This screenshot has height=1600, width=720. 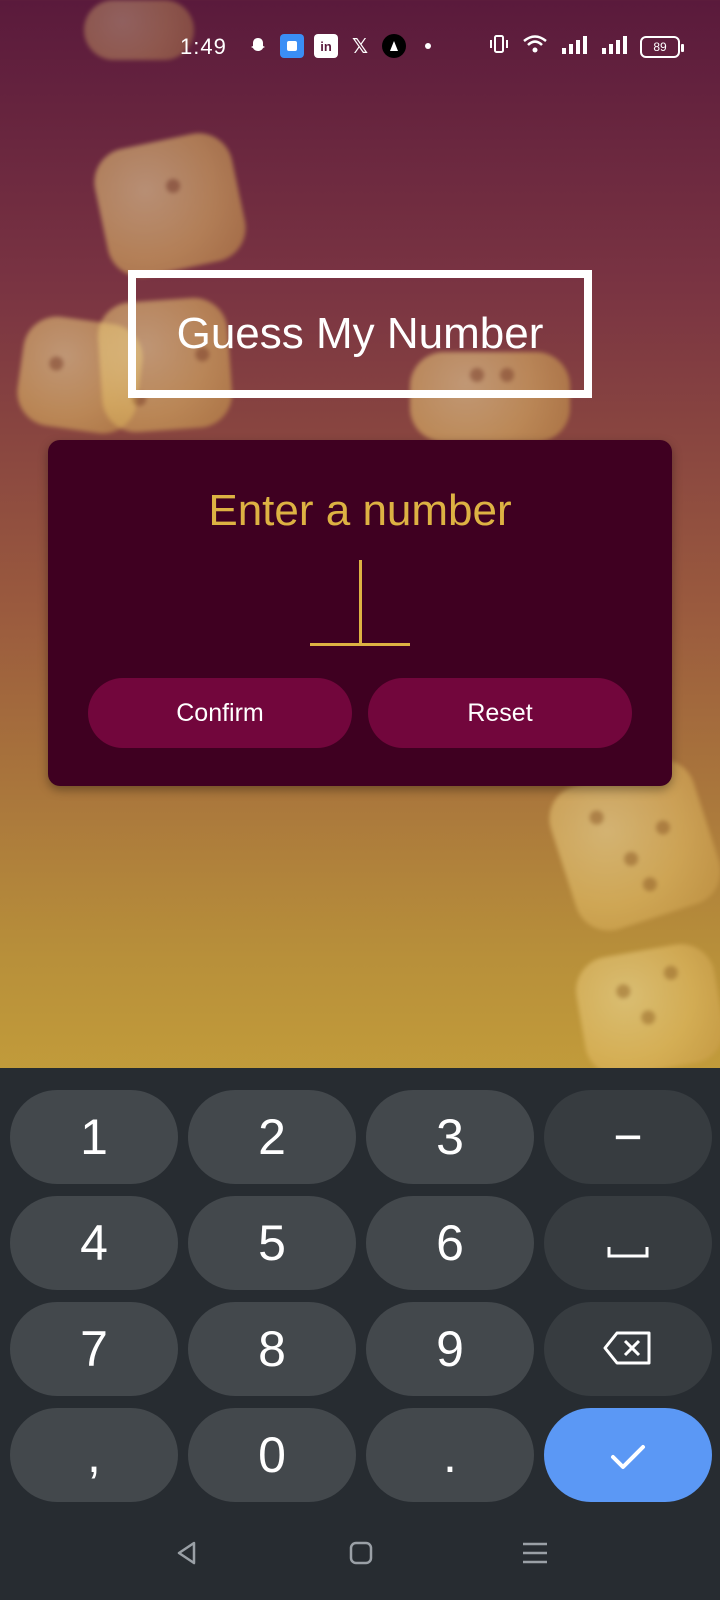 I want to click on key-0: 0, so click(x=272, y=1455).